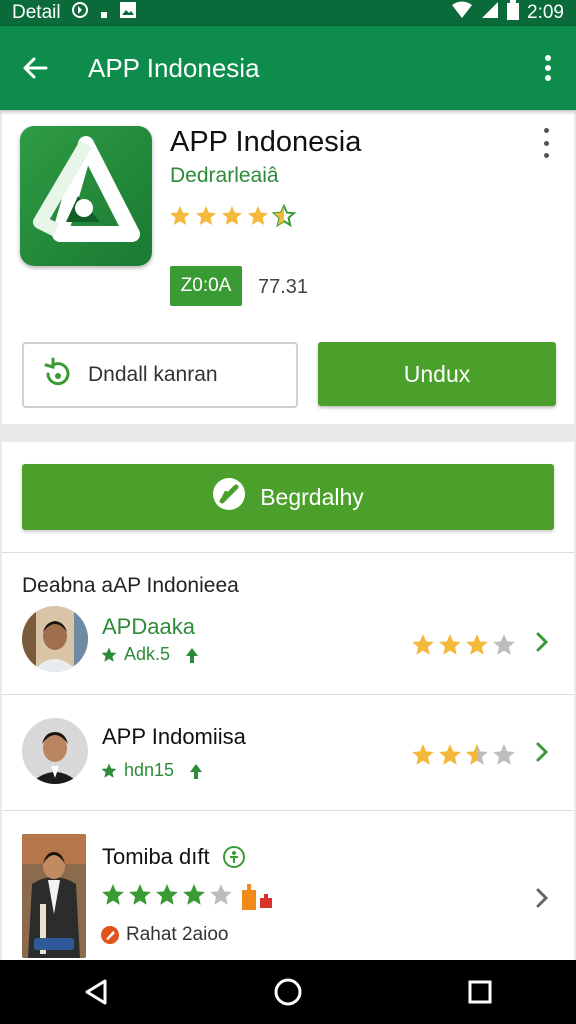 The width and height of the screenshot is (576, 1024). Describe the element at coordinates (288, 648) in the screenshot. I see `list-item: APDaaka Adk.5` at that location.